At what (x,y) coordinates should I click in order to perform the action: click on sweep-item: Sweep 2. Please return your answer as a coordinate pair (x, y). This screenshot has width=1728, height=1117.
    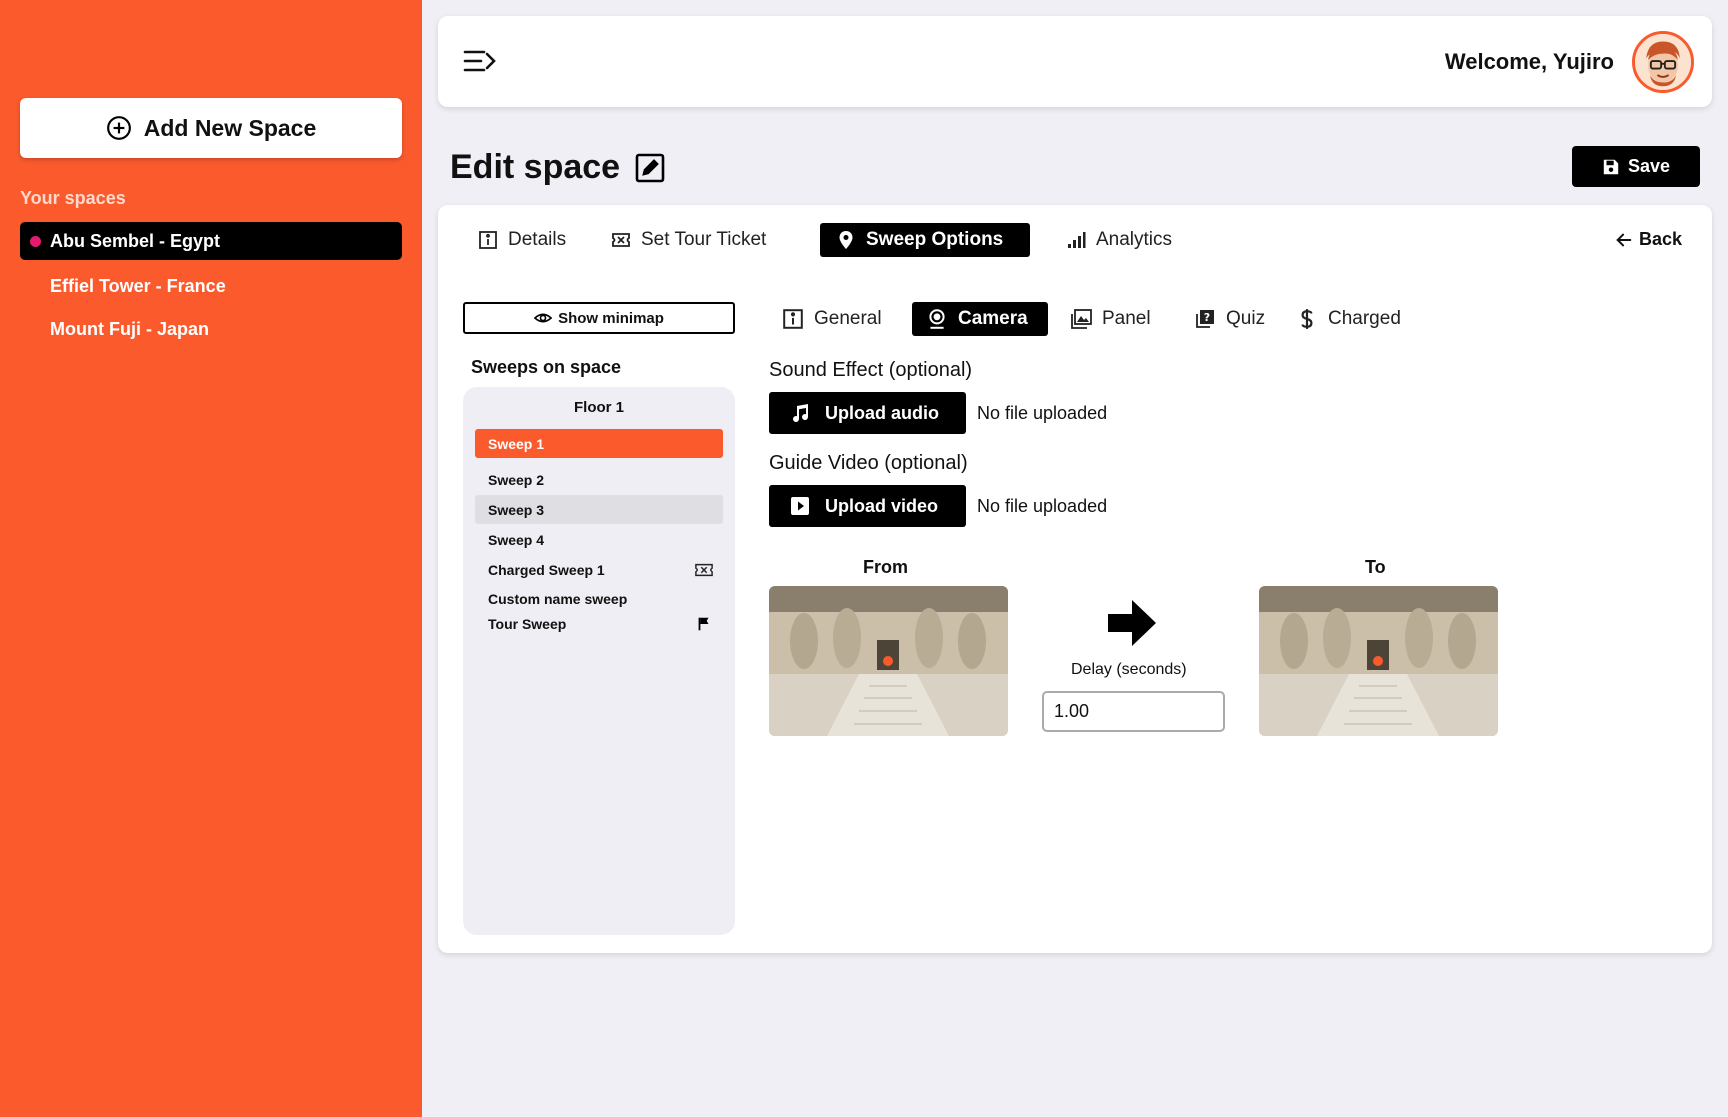
    Looking at the image, I should click on (599, 479).